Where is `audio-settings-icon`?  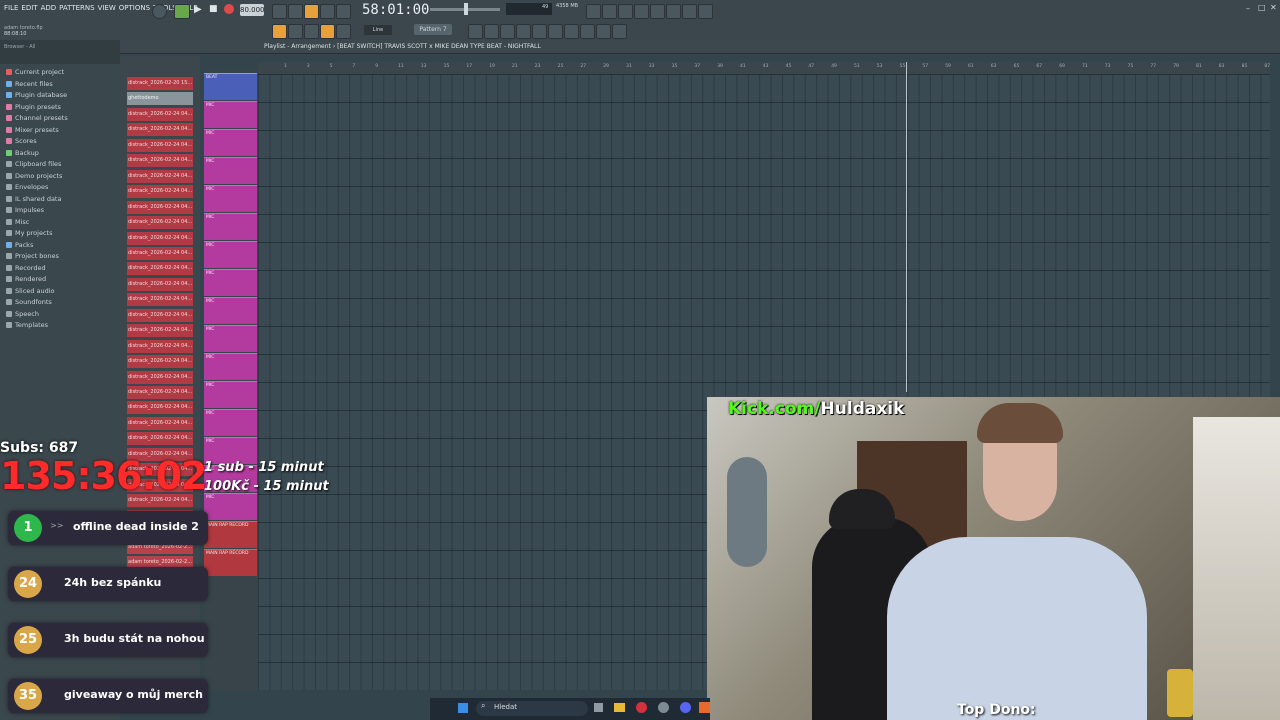
audio-settings-icon is located at coordinates (641, 11).